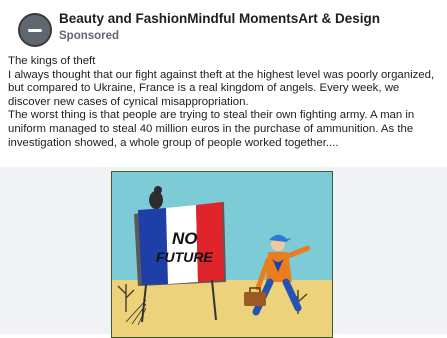 The height and width of the screenshot is (338, 447). I want to click on flag-blue-stripe, so click(153, 246).